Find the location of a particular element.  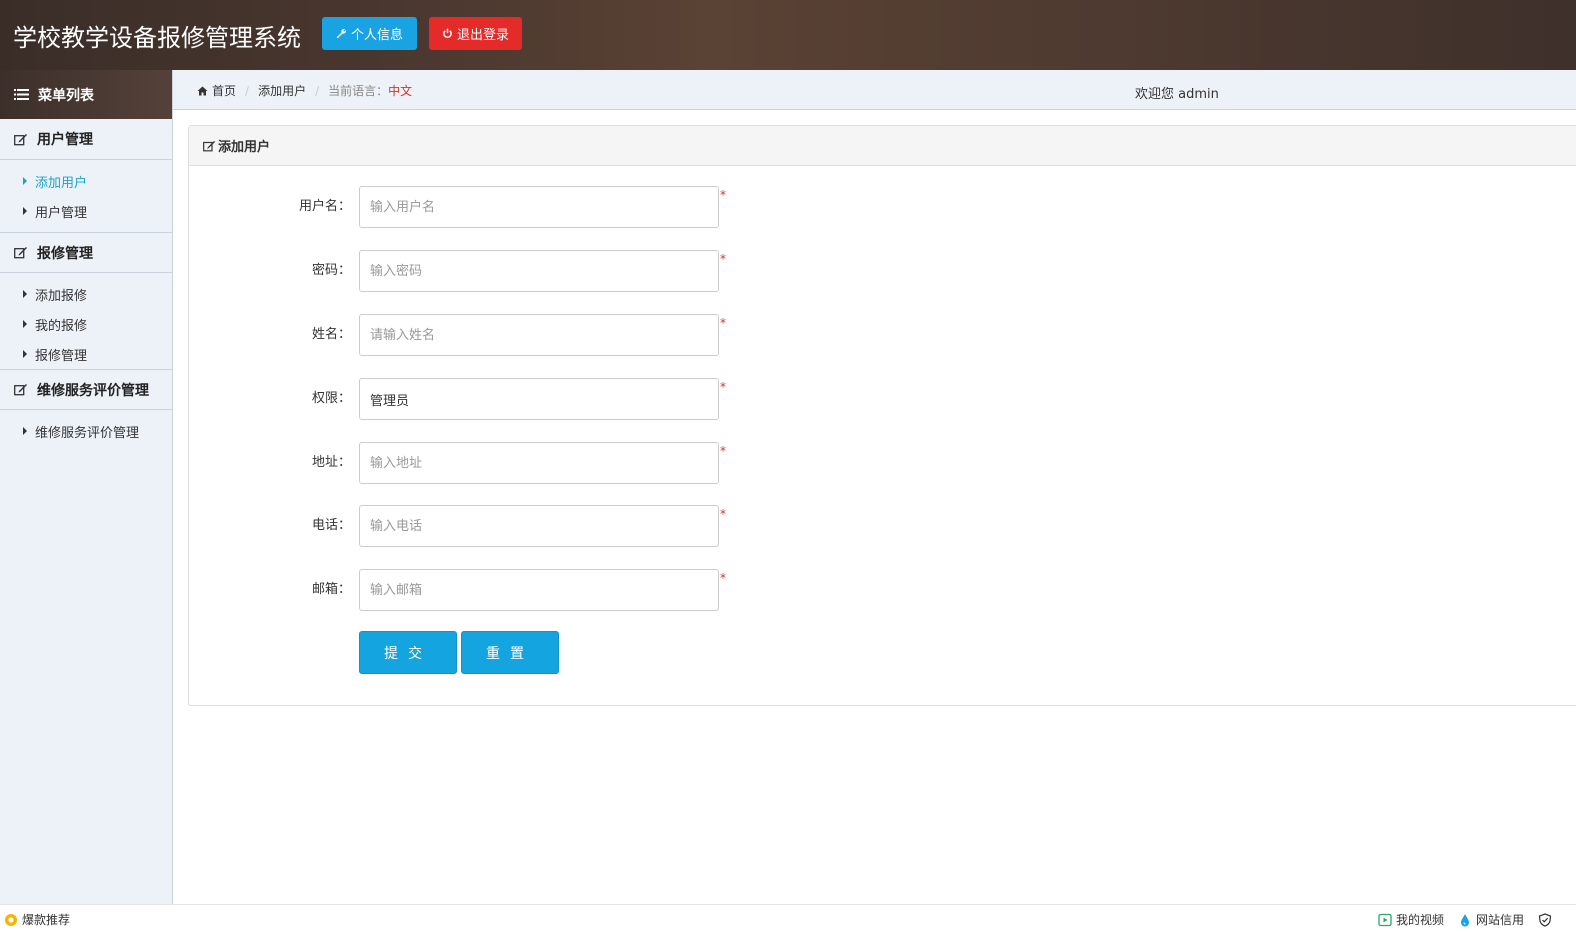

sidebar-item-evaluation-manage: 维修服务评价管理 is located at coordinates (86, 431).